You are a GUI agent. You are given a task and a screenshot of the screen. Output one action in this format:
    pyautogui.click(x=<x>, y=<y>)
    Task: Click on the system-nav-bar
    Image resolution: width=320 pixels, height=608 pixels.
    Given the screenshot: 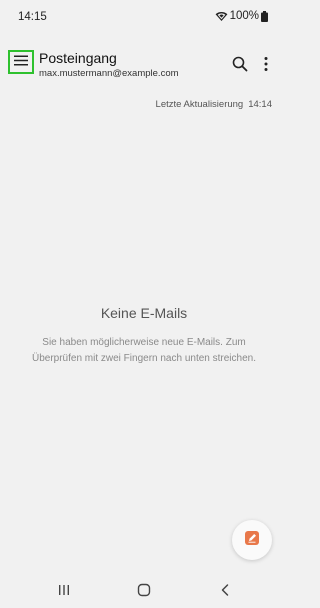 What is the action you would take?
    pyautogui.click(x=144, y=592)
    